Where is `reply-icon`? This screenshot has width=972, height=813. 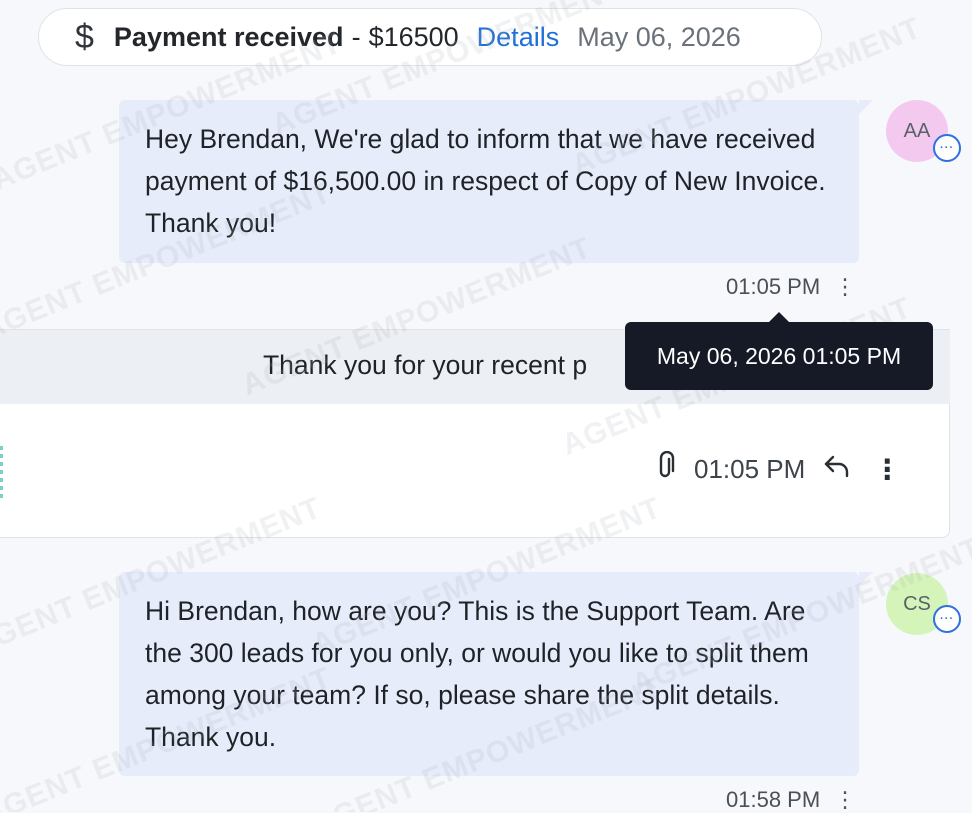 reply-icon is located at coordinates (837, 469).